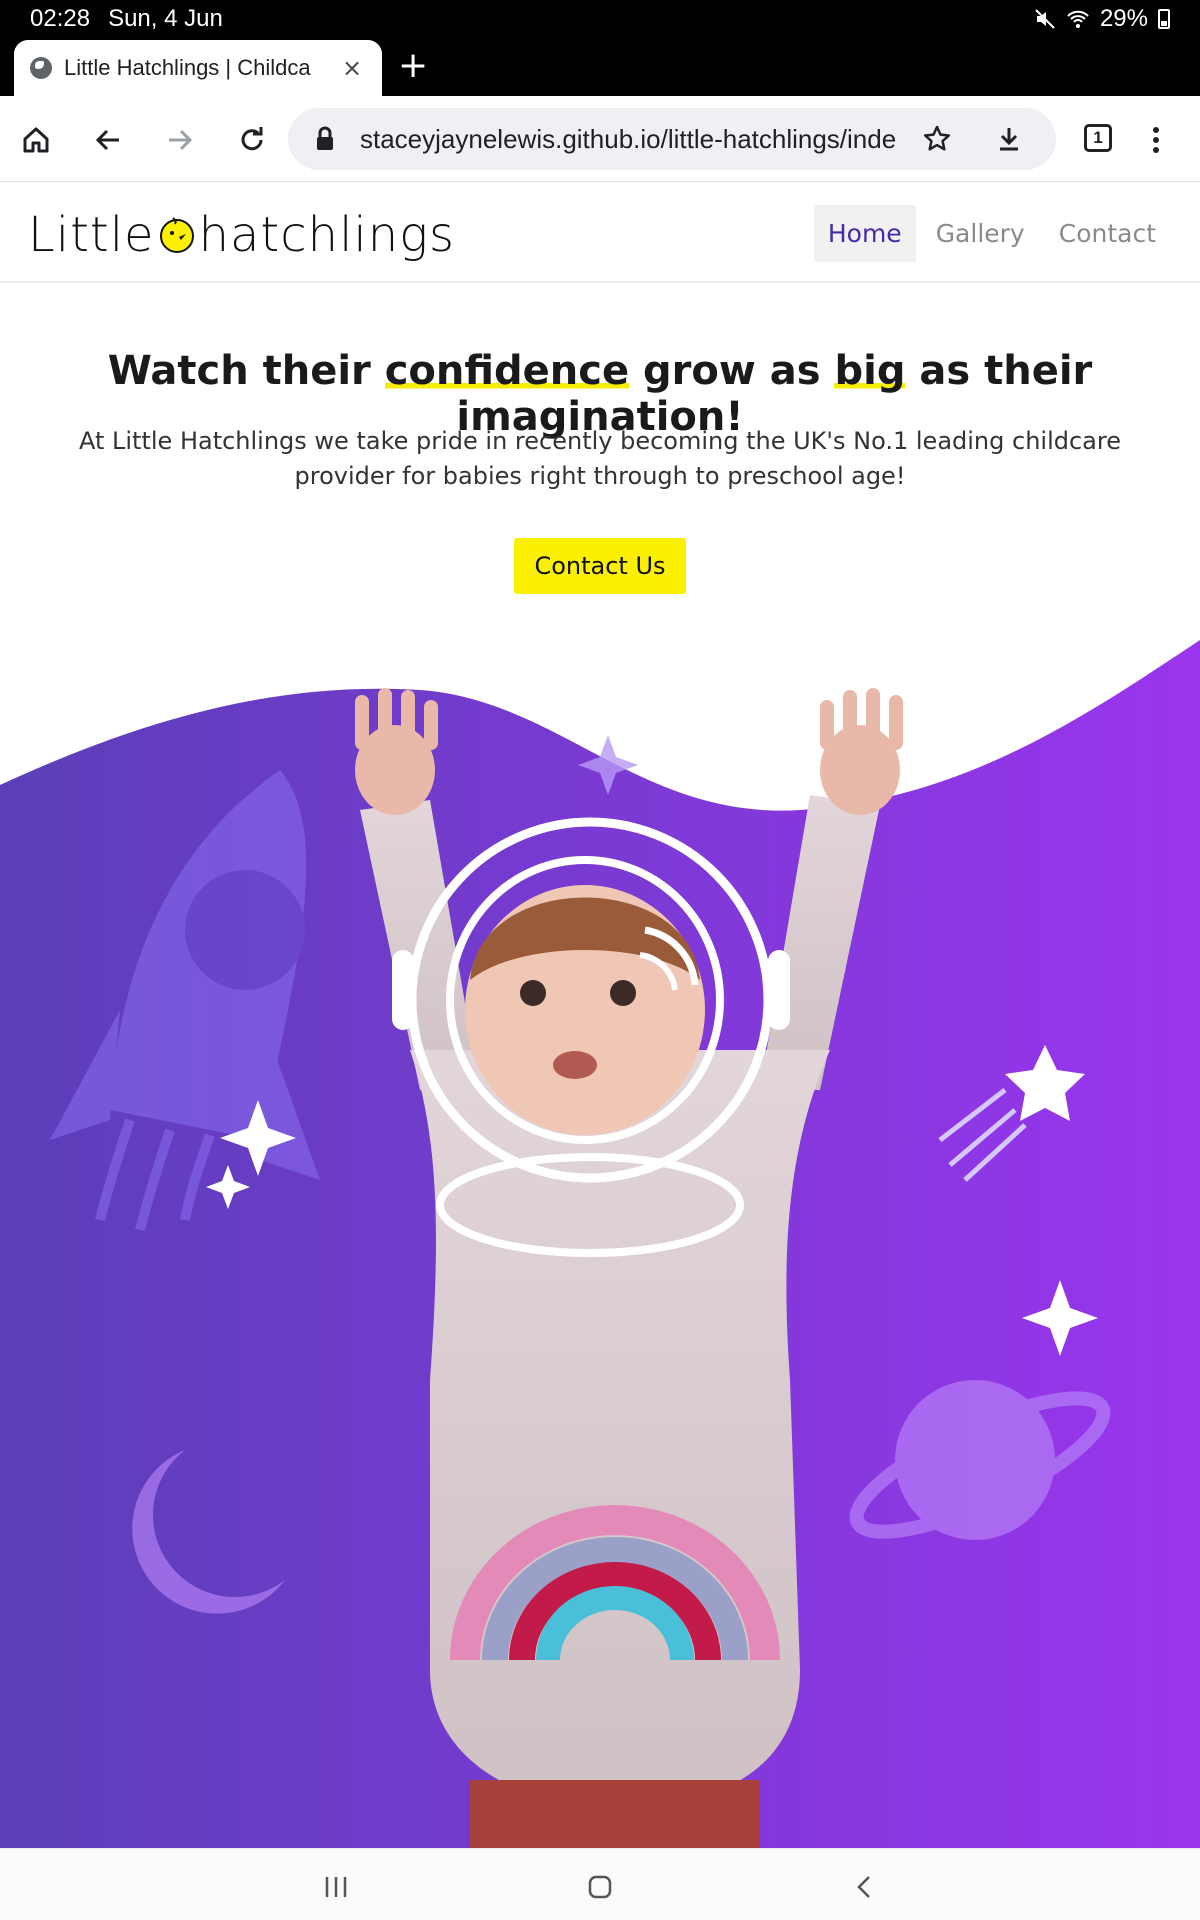  I want to click on forward-arrow-icon, so click(181, 140).